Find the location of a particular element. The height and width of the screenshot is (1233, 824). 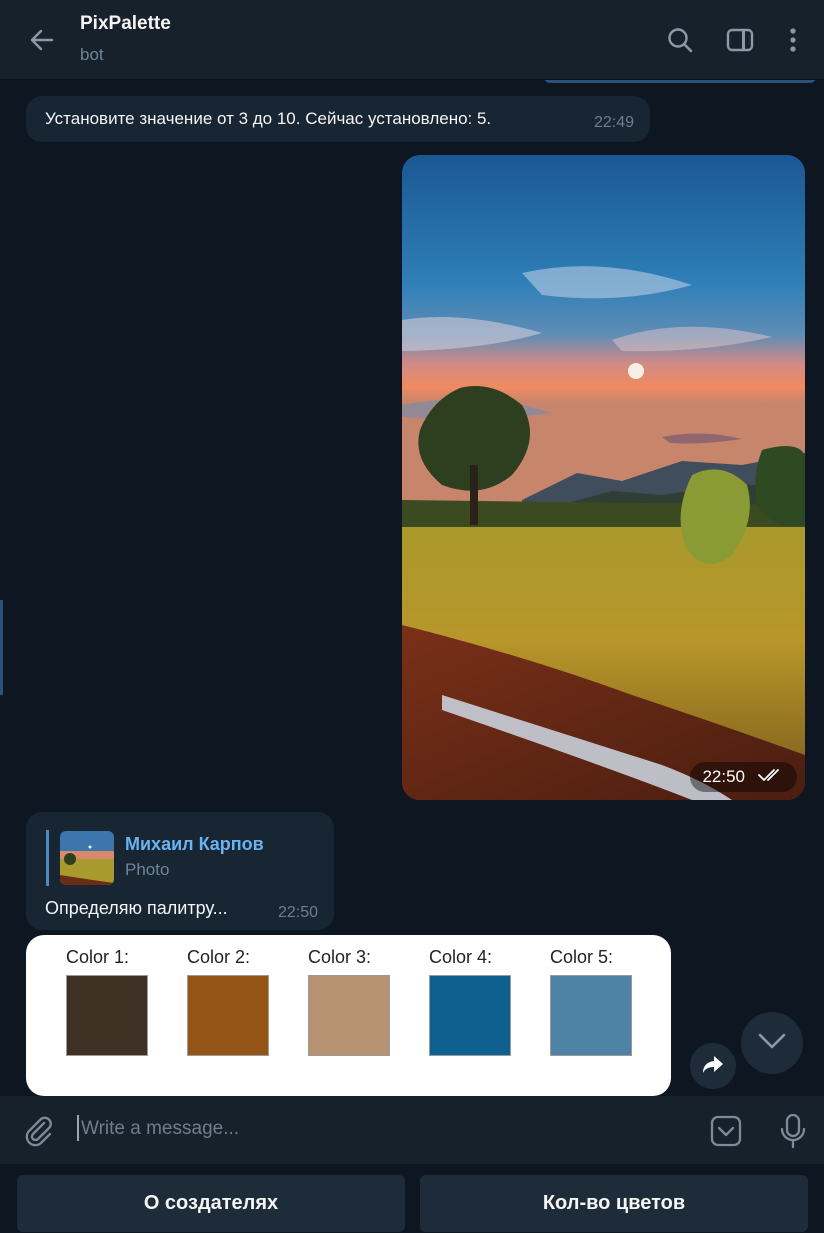

color-swatch-5: Color 5: is located at coordinates (591, 1001).